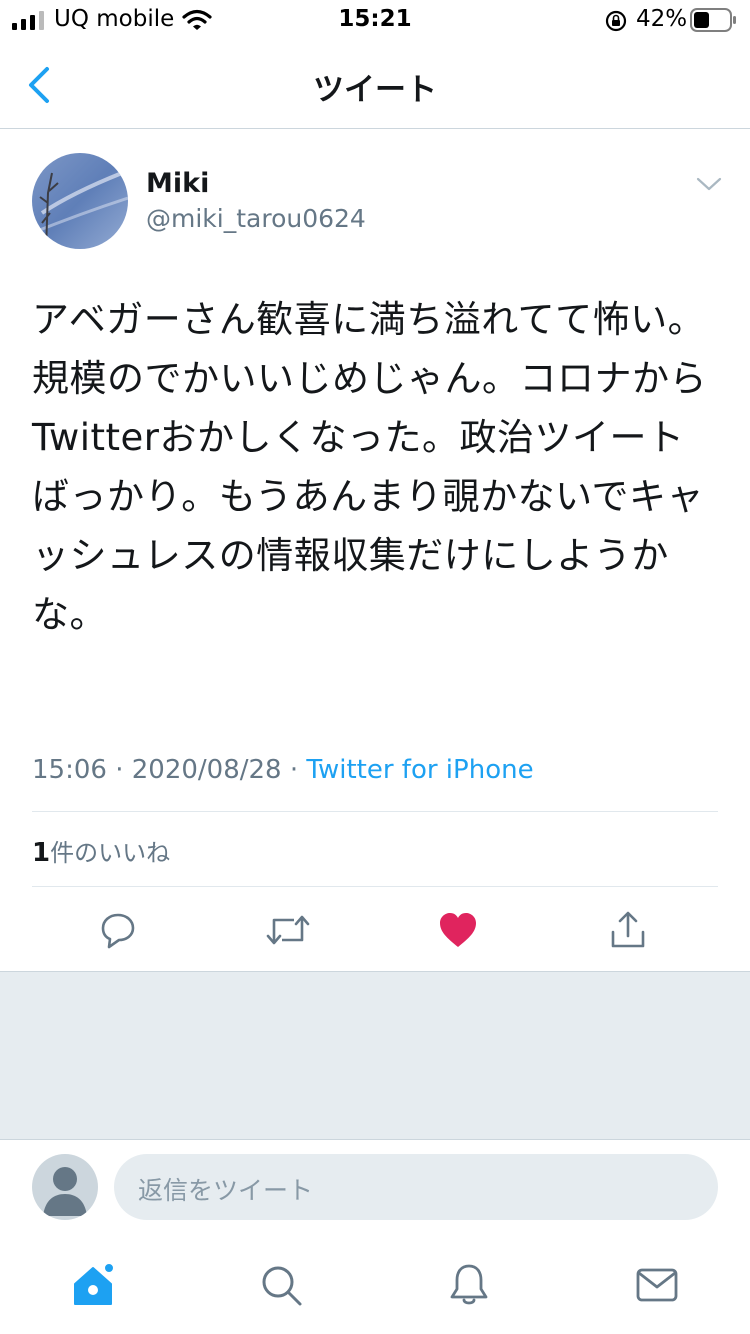 The image size is (750, 1334). Describe the element at coordinates (375, 1055) in the screenshot. I see `empty-replies-area` at that location.